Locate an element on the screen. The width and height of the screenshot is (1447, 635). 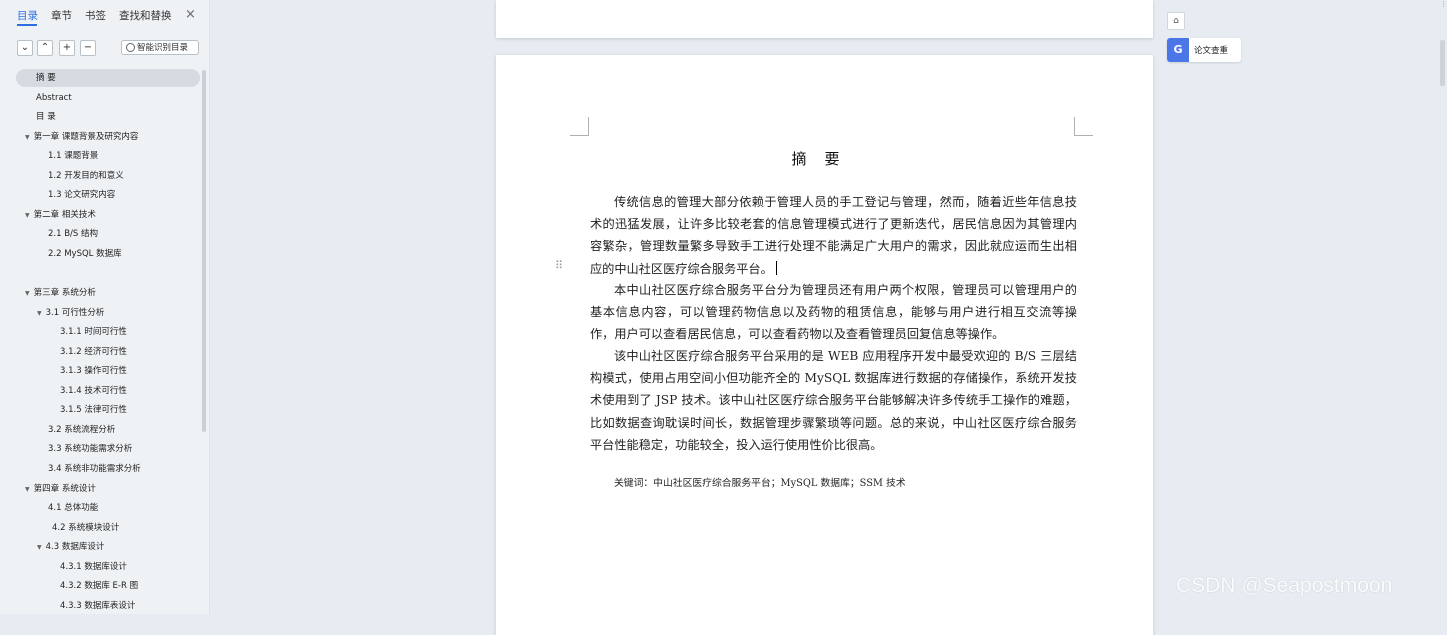
toc-item-chapter2: ▼ 第二章 相关技术 is located at coordinates (60, 215).